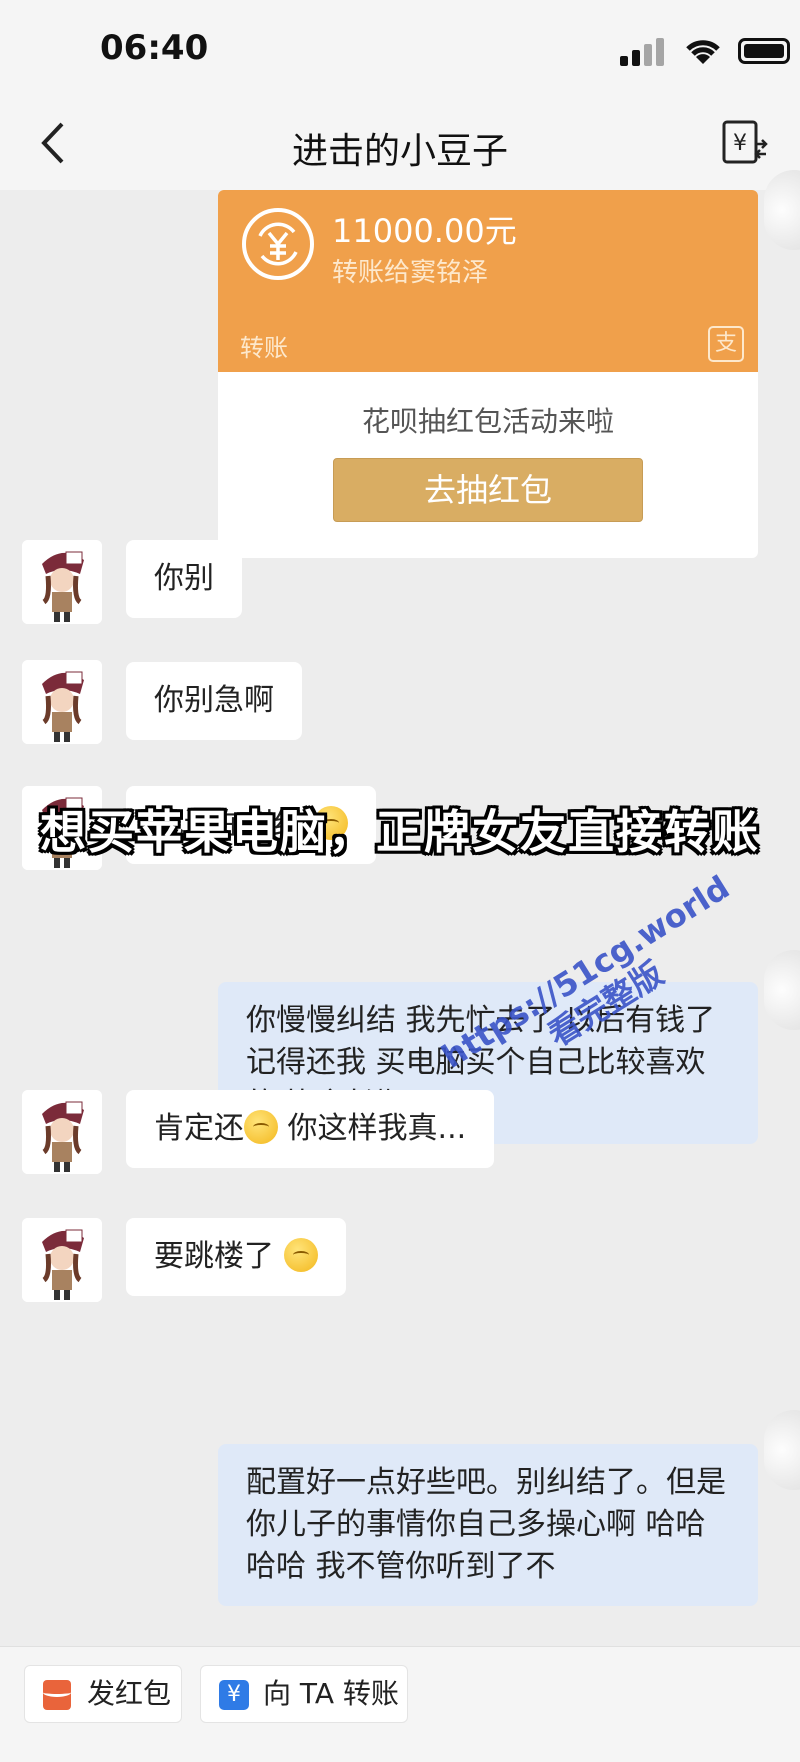 This screenshot has width=800, height=1762. I want to click on message-text: 你别, so click(184, 578).